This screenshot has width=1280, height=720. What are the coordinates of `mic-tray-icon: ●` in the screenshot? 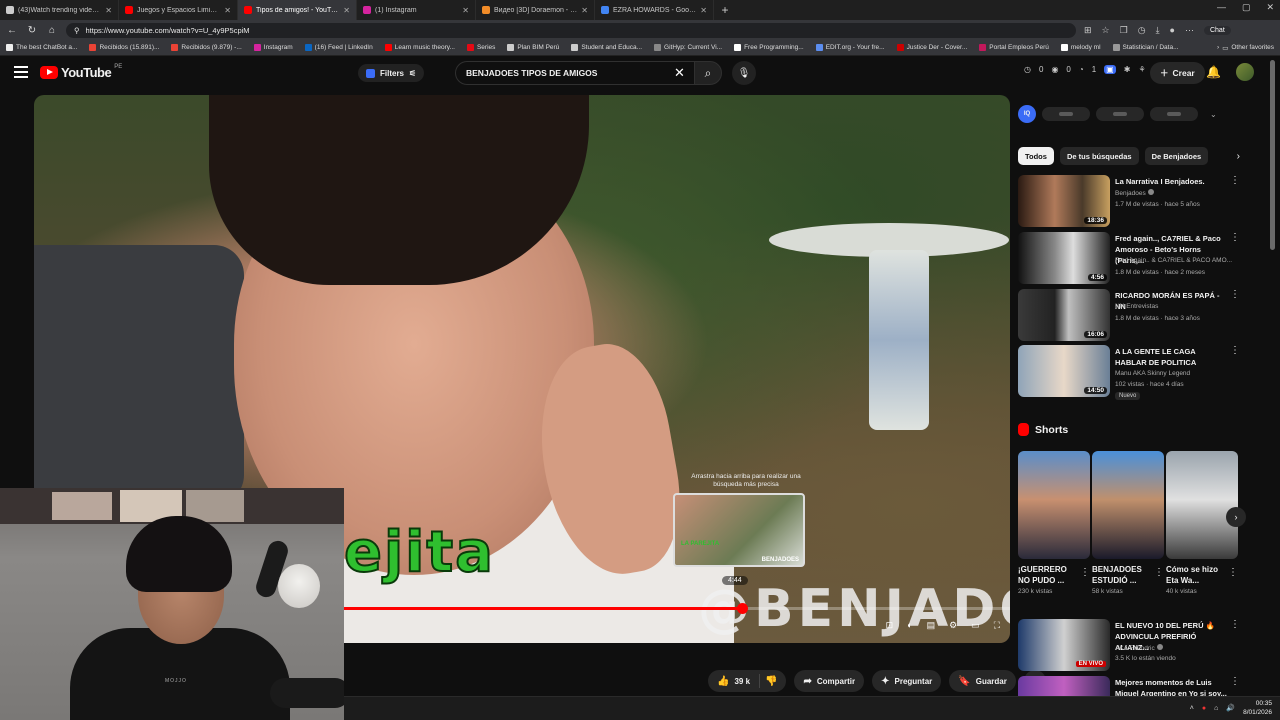 It's located at (1204, 708).